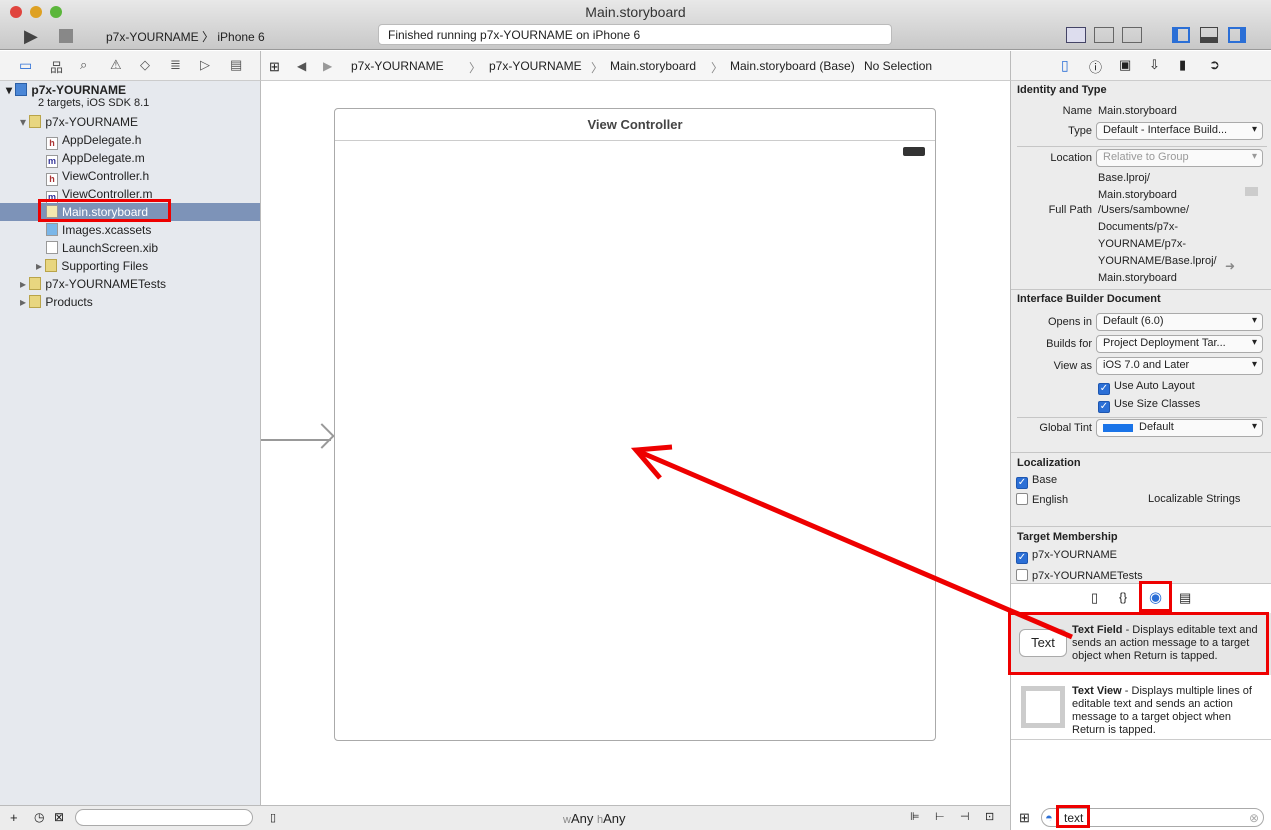 This screenshot has width=1271, height=830. Describe the element at coordinates (1125, 65) in the screenshot. I see `identity-inspector-icon: ▣` at that location.